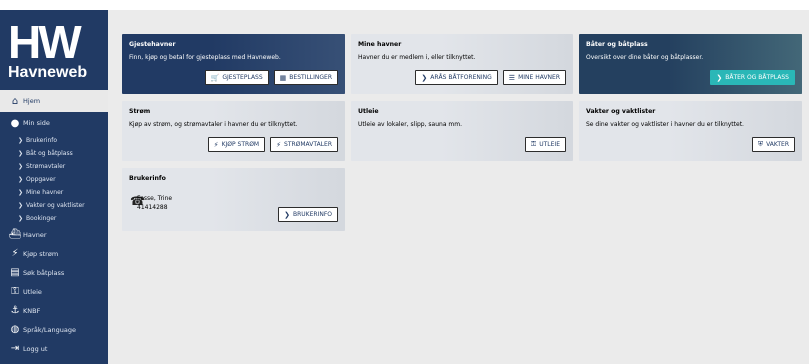 The width and height of the screenshot is (809, 364). What do you see at coordinates (312, 214) in the screenshot?
I see `button-label: BRUKERINFO` at bounding box center [312, 214].